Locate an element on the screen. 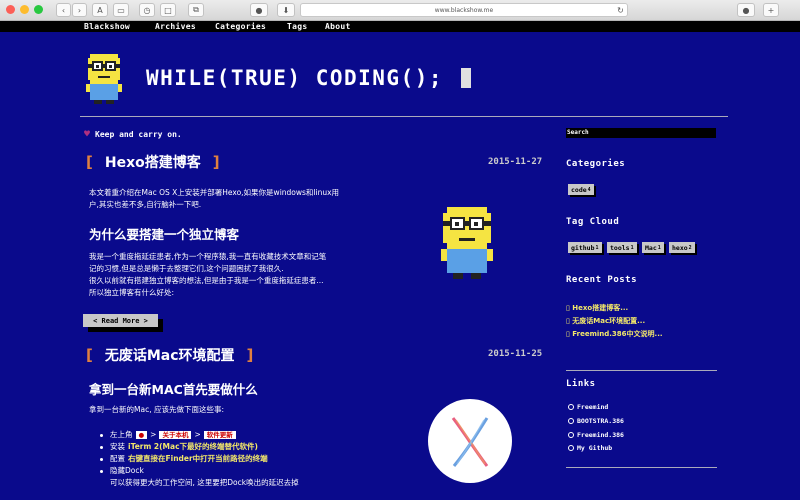 The width and height of the screenshot is (800, 500). link-freemind386: Freemind.386 is located at coordinates (596, 435).